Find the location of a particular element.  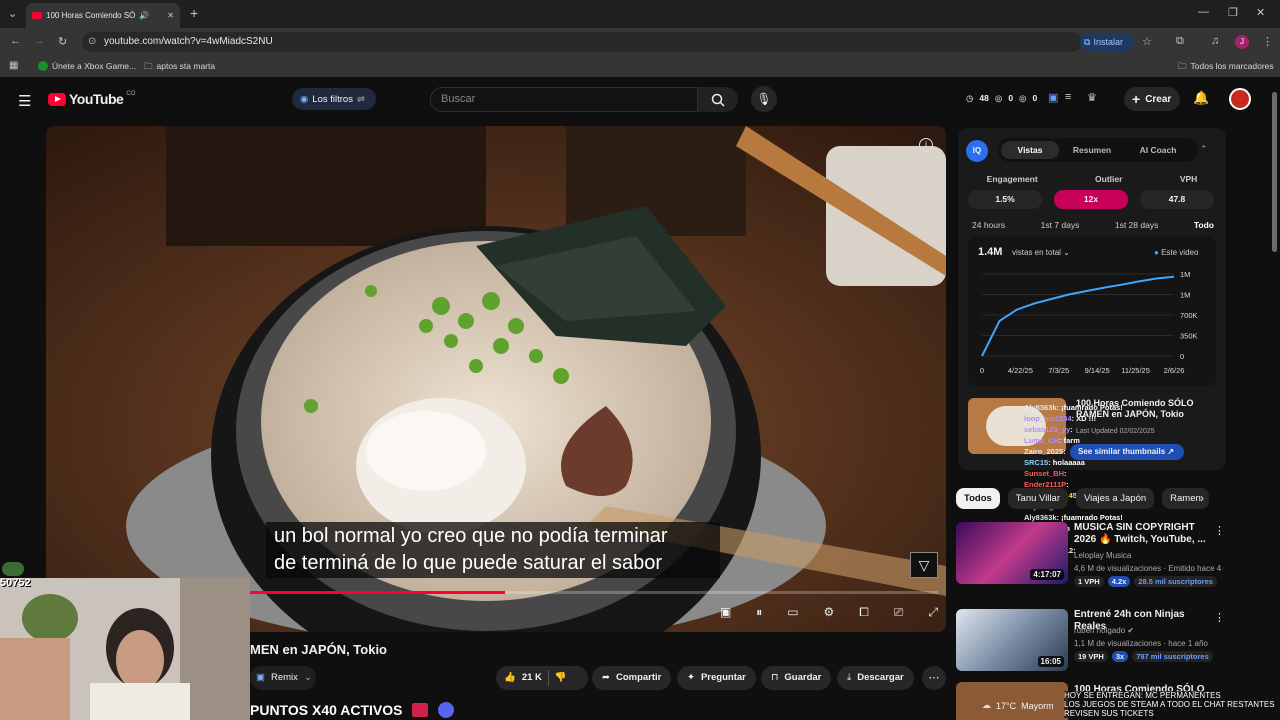

tab-resumen: Resumen is located at coordinates (1092, 150).